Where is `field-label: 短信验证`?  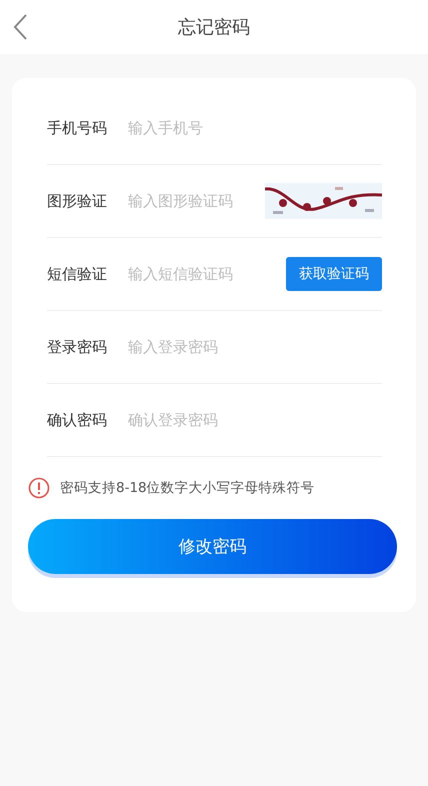
field-label: 短信验证 is located at coordinates (77, 274).